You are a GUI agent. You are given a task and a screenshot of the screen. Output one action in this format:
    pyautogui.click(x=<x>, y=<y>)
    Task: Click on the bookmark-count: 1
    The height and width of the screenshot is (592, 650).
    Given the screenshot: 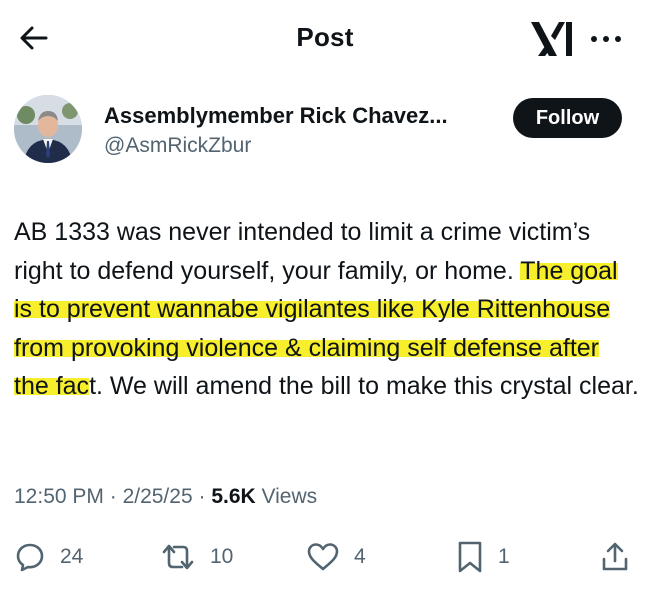 What is the action you would take?
    pyautogui.click(x=504, y=556)
    